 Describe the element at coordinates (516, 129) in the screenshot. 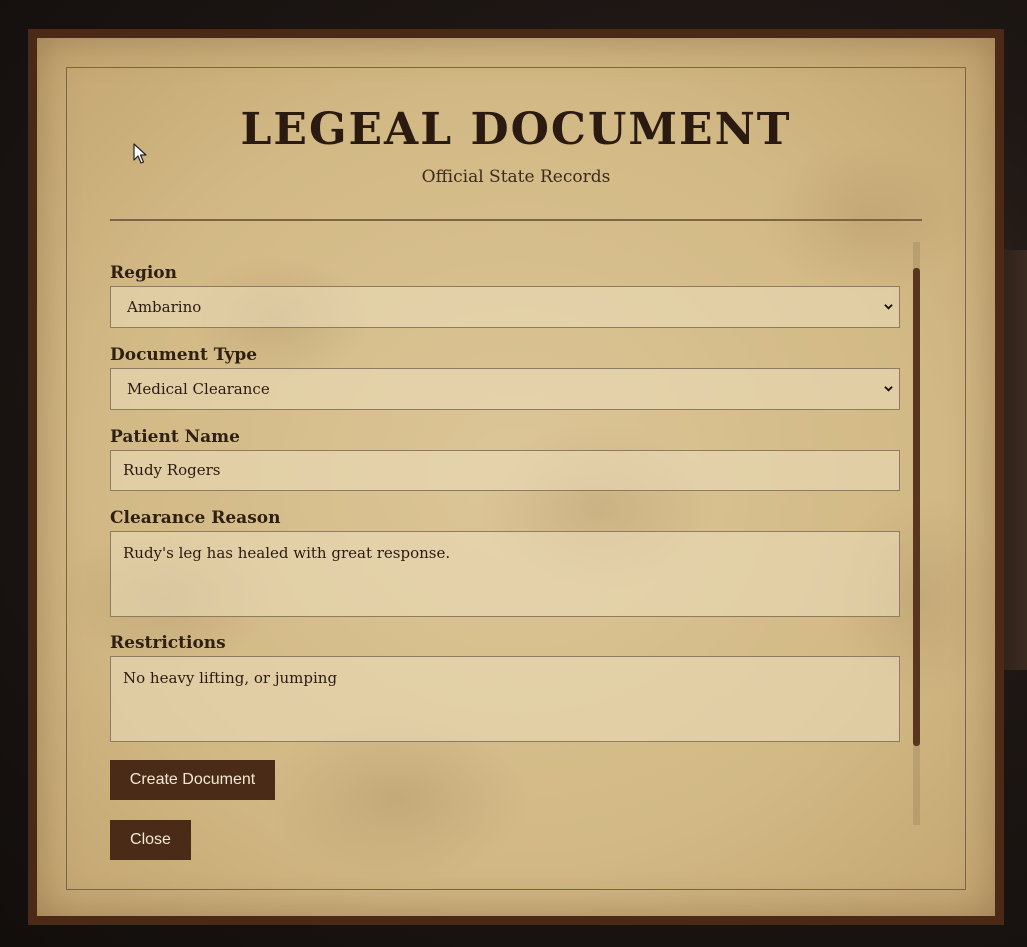

I see `page-title: LEGEAL DOCUMENT` at that location.